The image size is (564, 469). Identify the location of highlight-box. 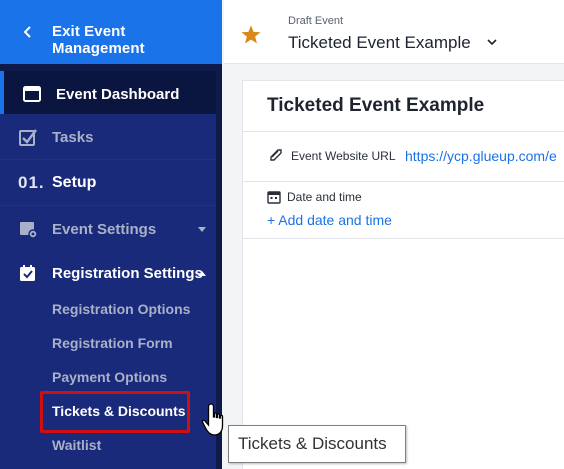
(115, 412).